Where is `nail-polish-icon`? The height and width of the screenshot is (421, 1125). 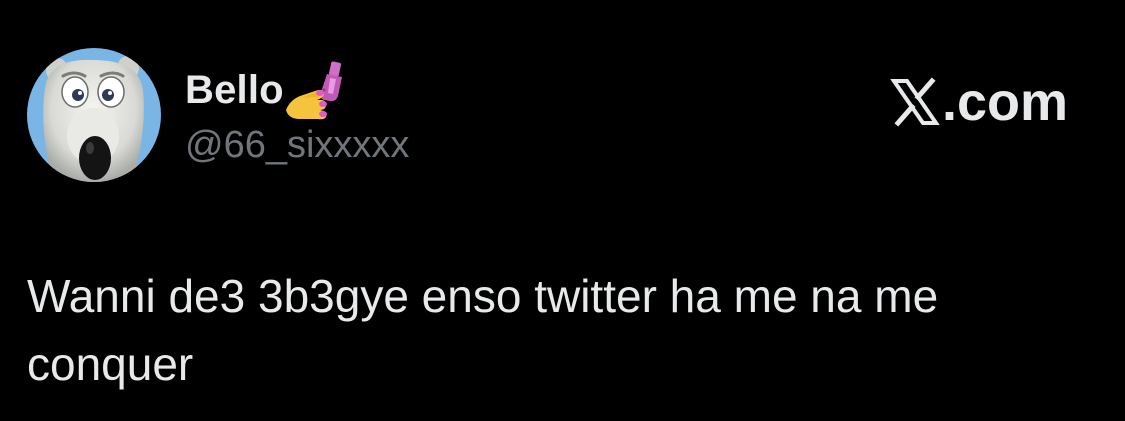
nail-polish-icon is located at coordinates (316, 90).